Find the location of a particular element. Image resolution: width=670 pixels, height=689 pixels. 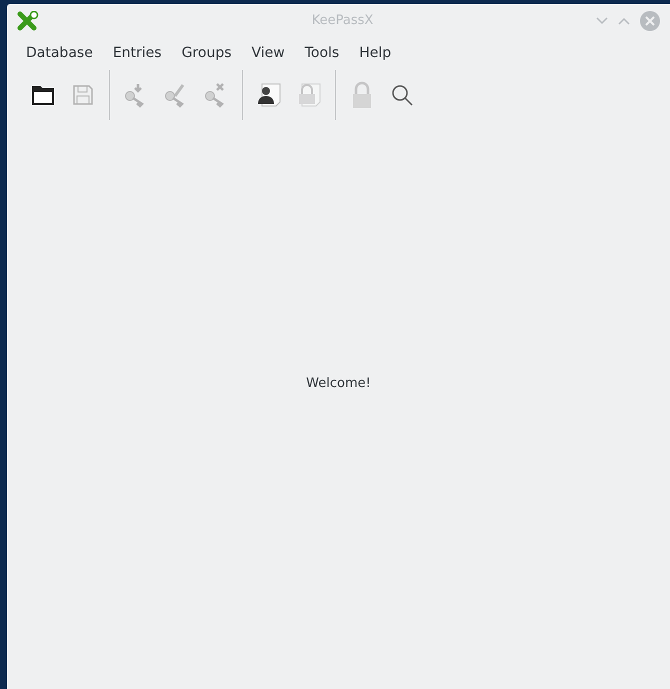

maximize-icon is located at coordinates (624, 21).